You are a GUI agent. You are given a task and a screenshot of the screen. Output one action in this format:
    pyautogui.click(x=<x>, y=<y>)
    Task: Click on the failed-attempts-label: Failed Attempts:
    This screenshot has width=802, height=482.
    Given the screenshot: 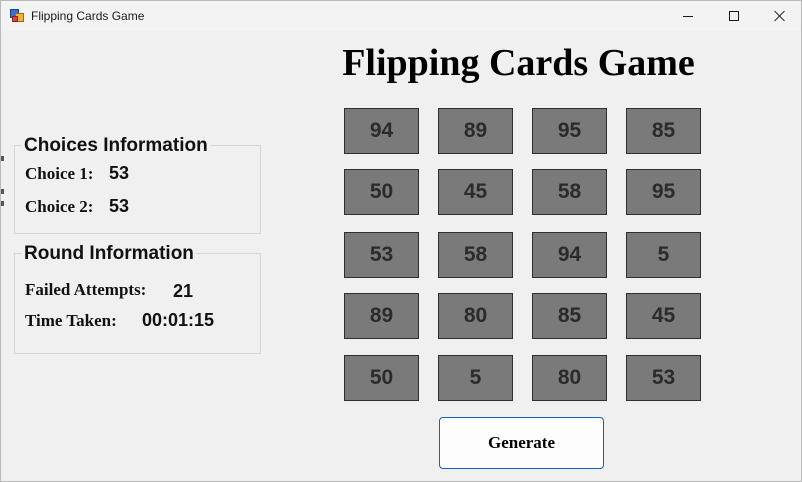 What is the action you would take?
    pyautogui.click(x=86, y=289)
    